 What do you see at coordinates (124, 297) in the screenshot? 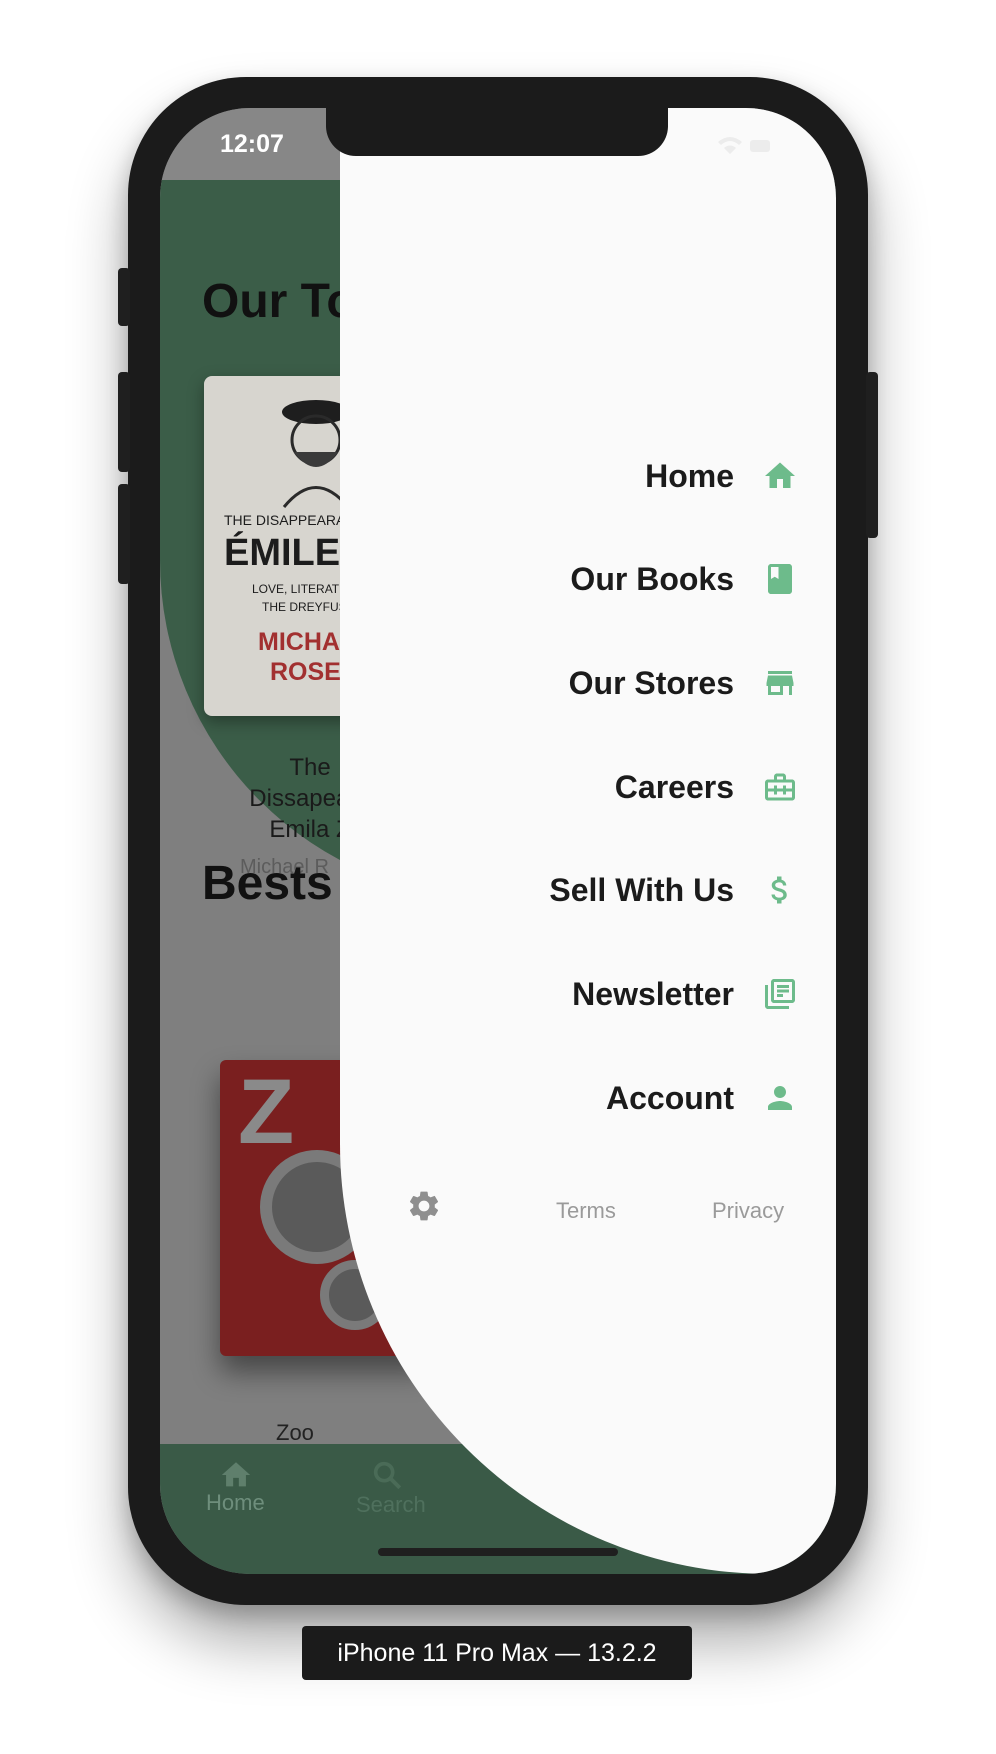
I see `mute-switch` at bounding box center [124, 297].